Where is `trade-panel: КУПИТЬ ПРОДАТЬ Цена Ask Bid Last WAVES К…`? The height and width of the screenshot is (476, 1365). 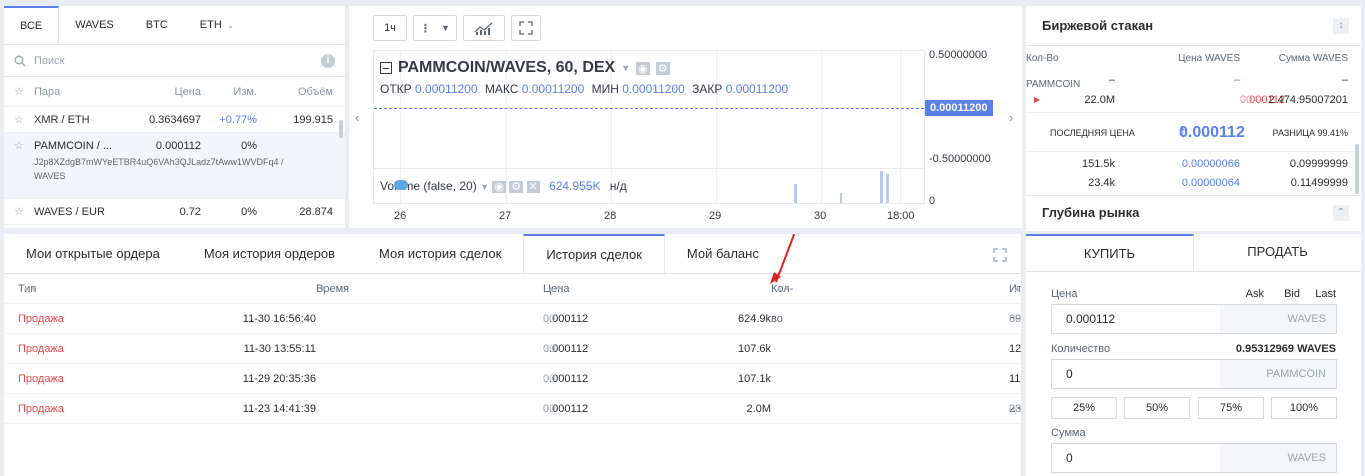 trade-panel: КУПИТЬ ПРОДАТЬ Цена Ask Bid Last WAVES К… is located at coordinates (1193, 355).